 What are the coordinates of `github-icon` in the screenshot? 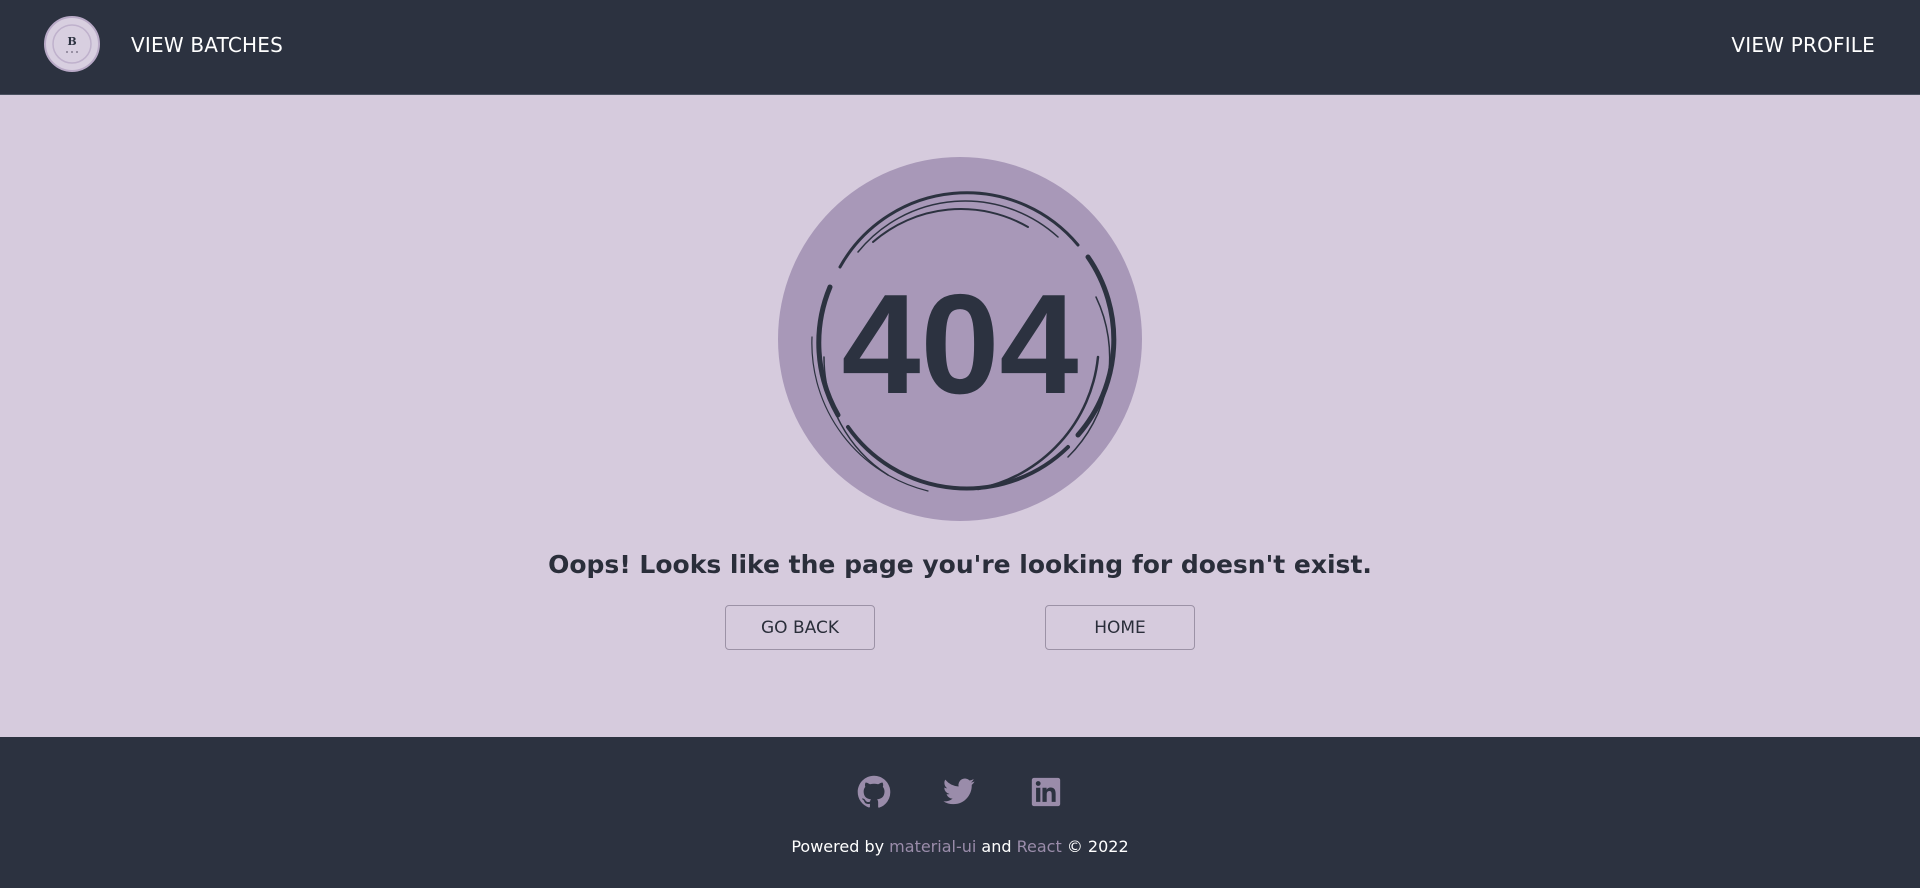 It's located at (874, 792).